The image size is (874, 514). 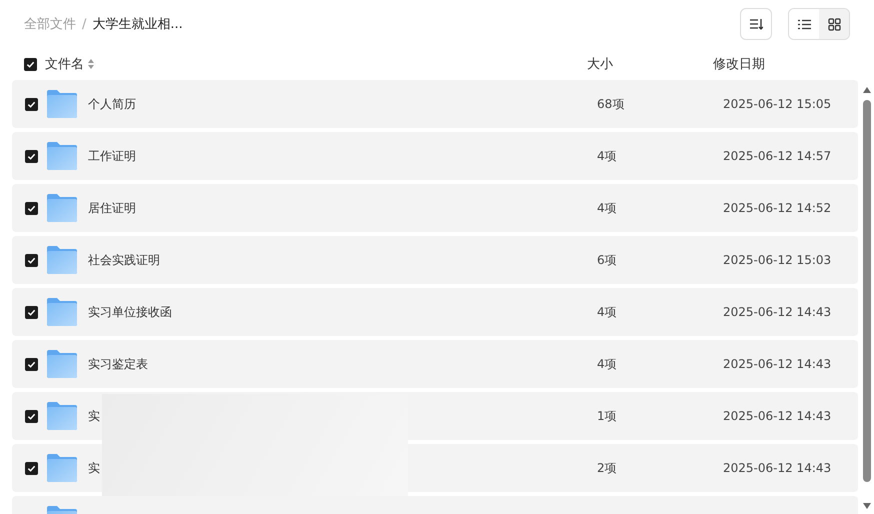 What do you see at coordinates (64, 64) in the screenshot?
I see `column-header: 文件名` at bounding box center [64, 64].